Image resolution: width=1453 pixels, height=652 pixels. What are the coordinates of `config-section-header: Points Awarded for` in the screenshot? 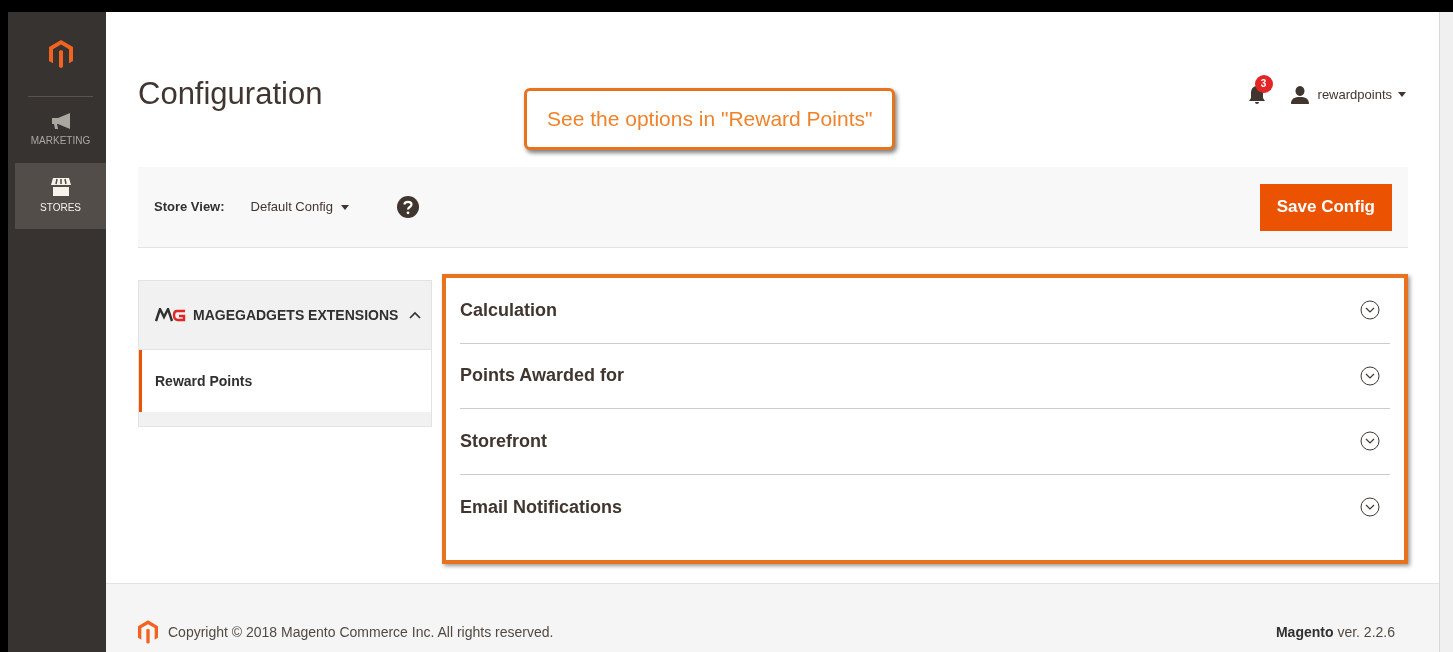 It's located at (925, 376).